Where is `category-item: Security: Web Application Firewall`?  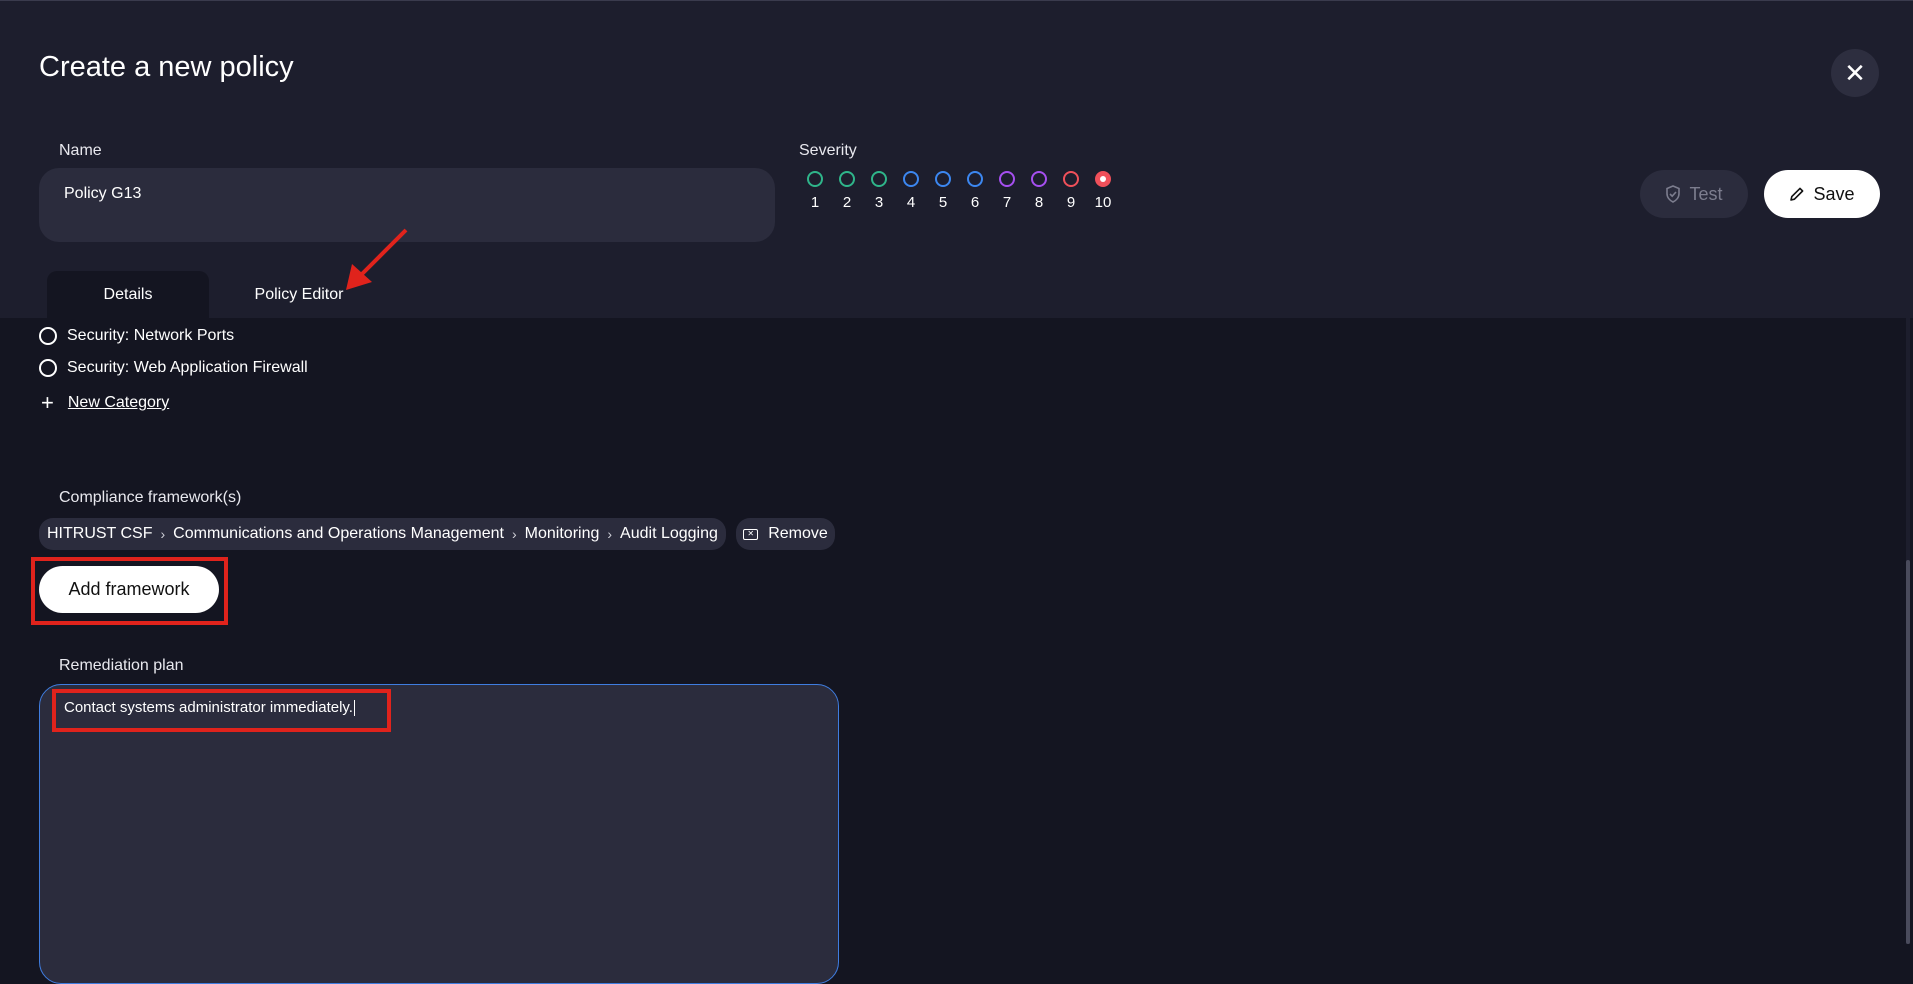
category-item: Security: Web Application Firewall is located at coordinates (173, 368).